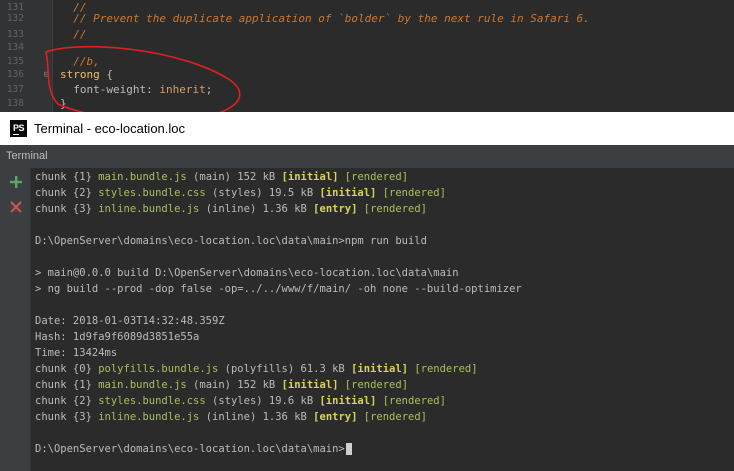  I want to click on close-icon, so click(16, 207).